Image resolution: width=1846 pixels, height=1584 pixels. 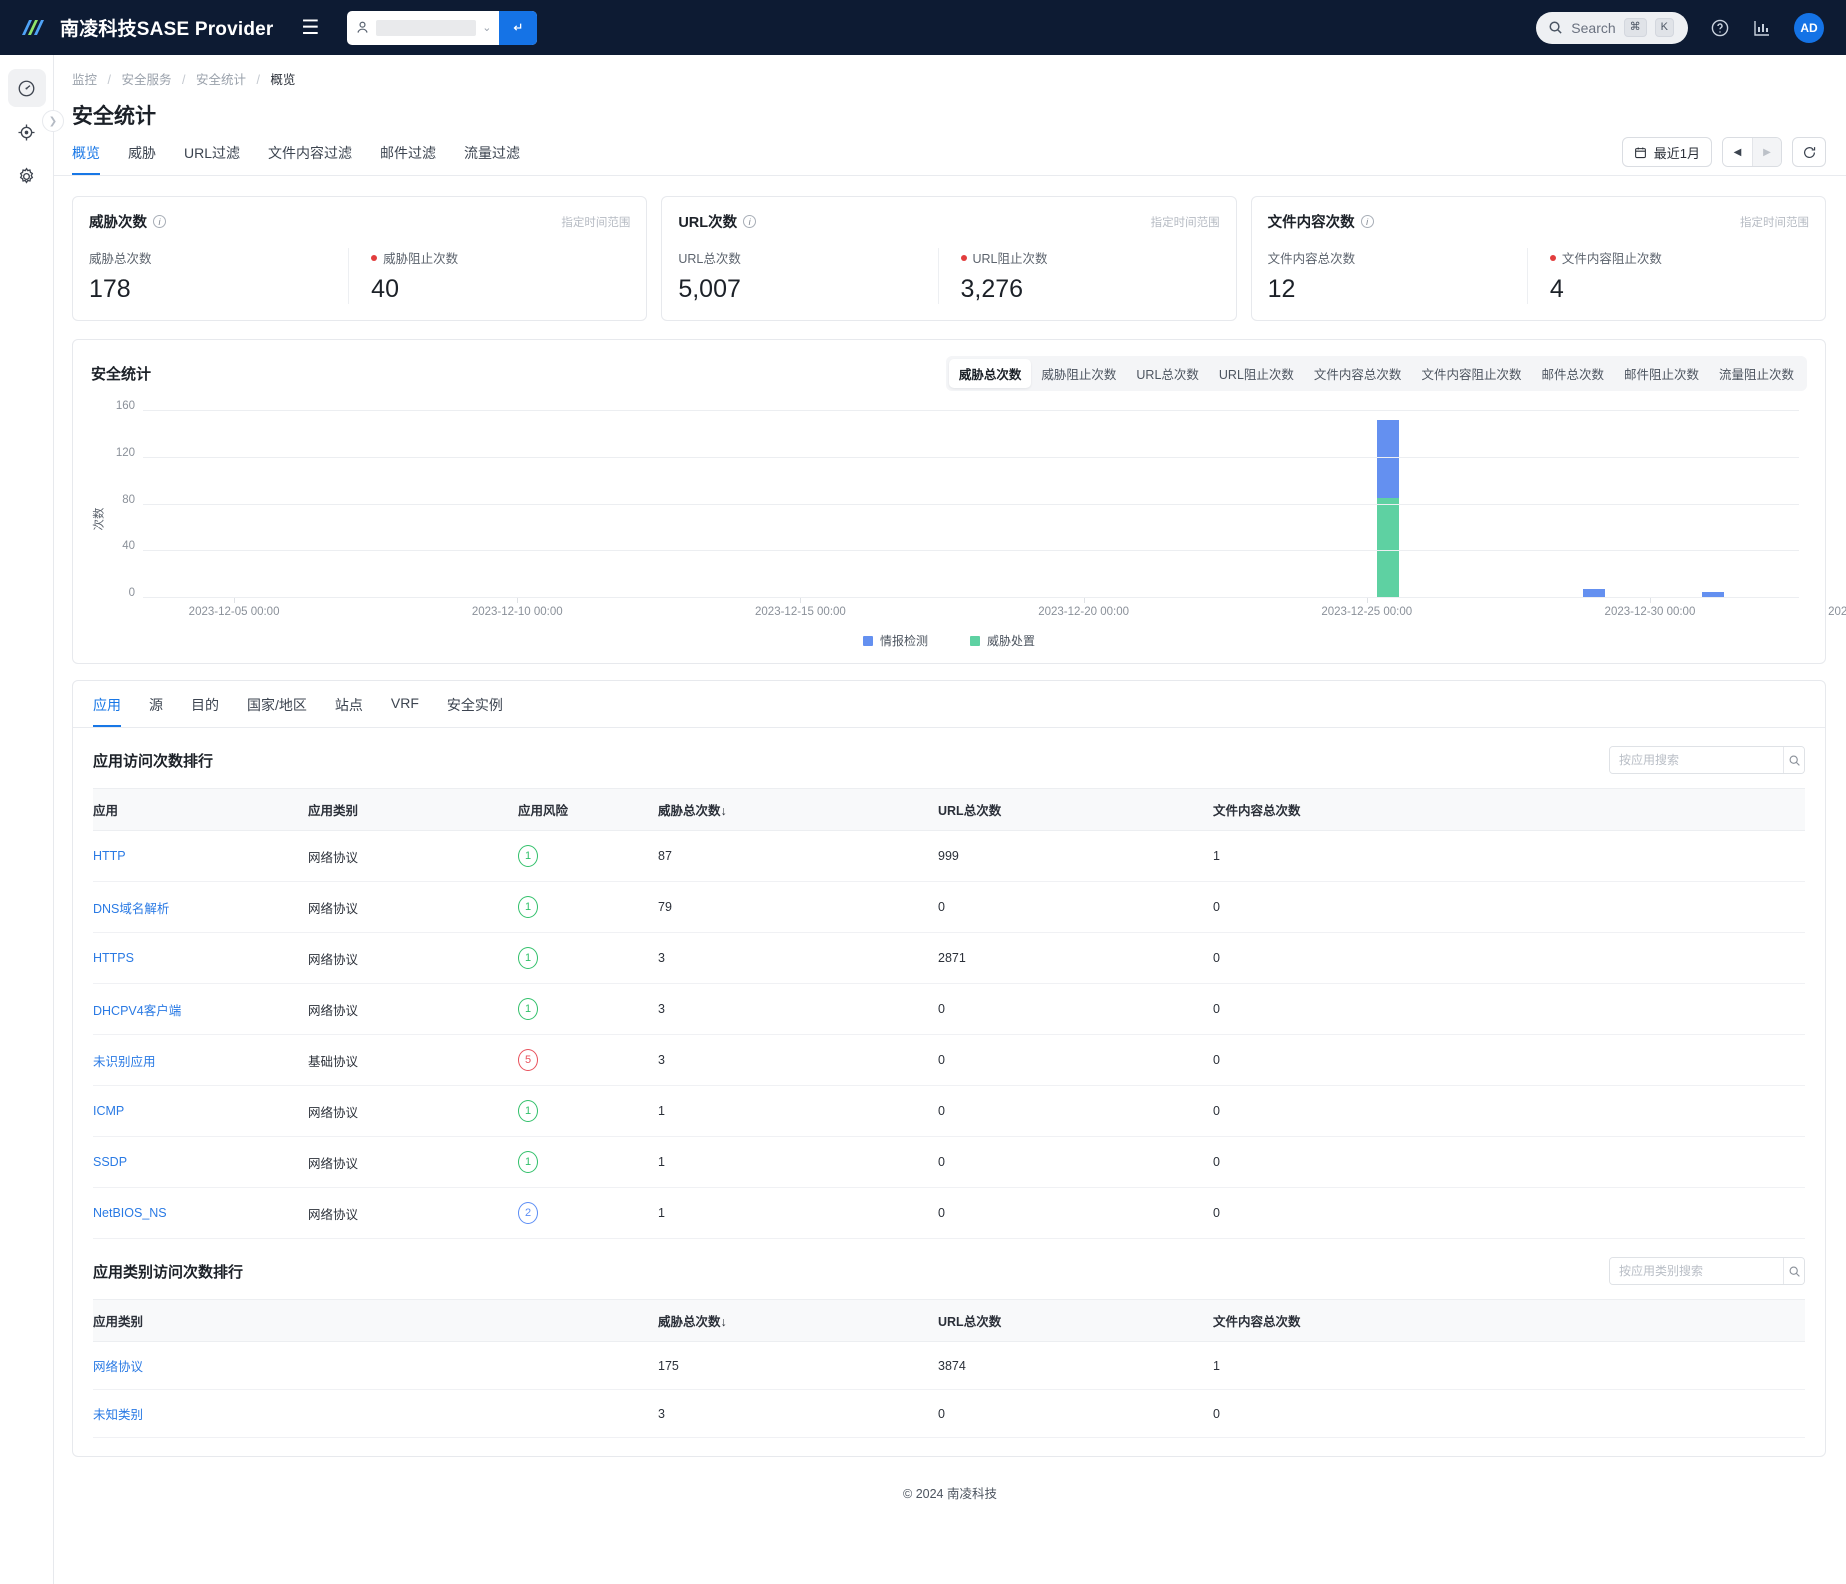 I want to click on cell-app: HTTP, so click(x=200, y=856).